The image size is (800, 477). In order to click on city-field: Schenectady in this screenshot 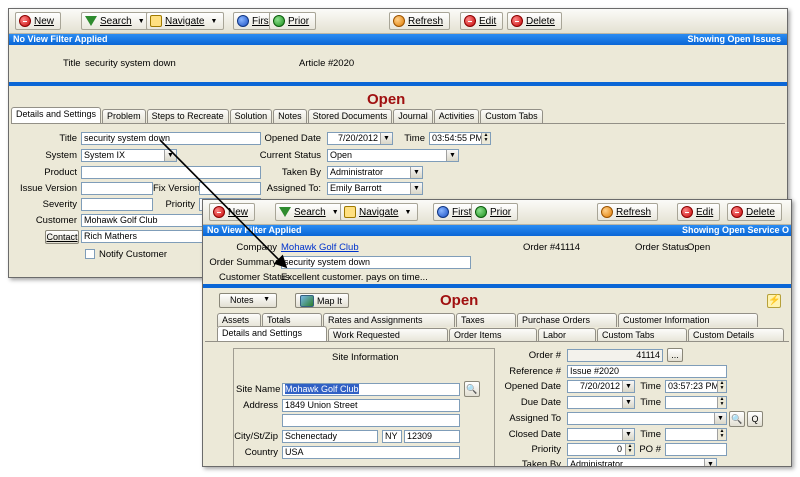, I will do `click(330, 436)`.